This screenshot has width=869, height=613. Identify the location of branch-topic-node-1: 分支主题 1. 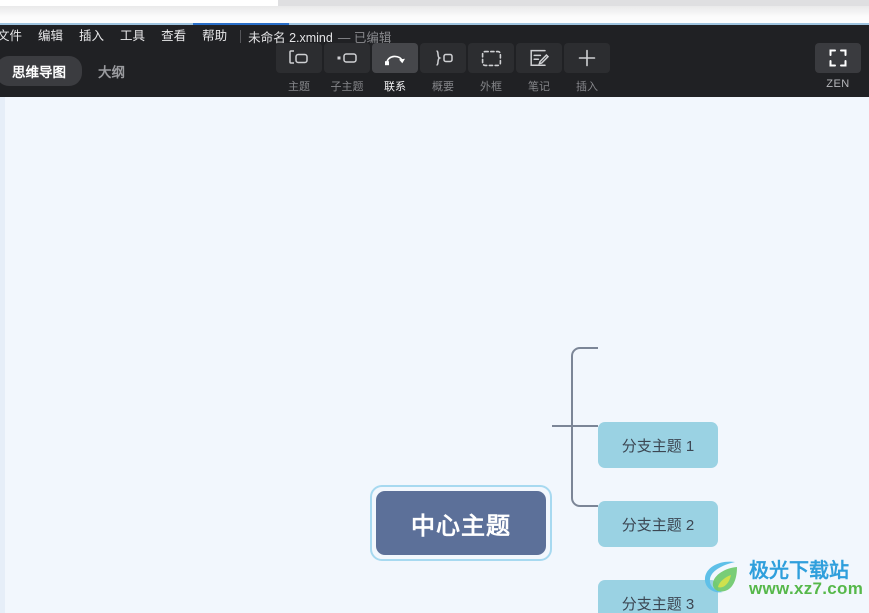
(658, 445).